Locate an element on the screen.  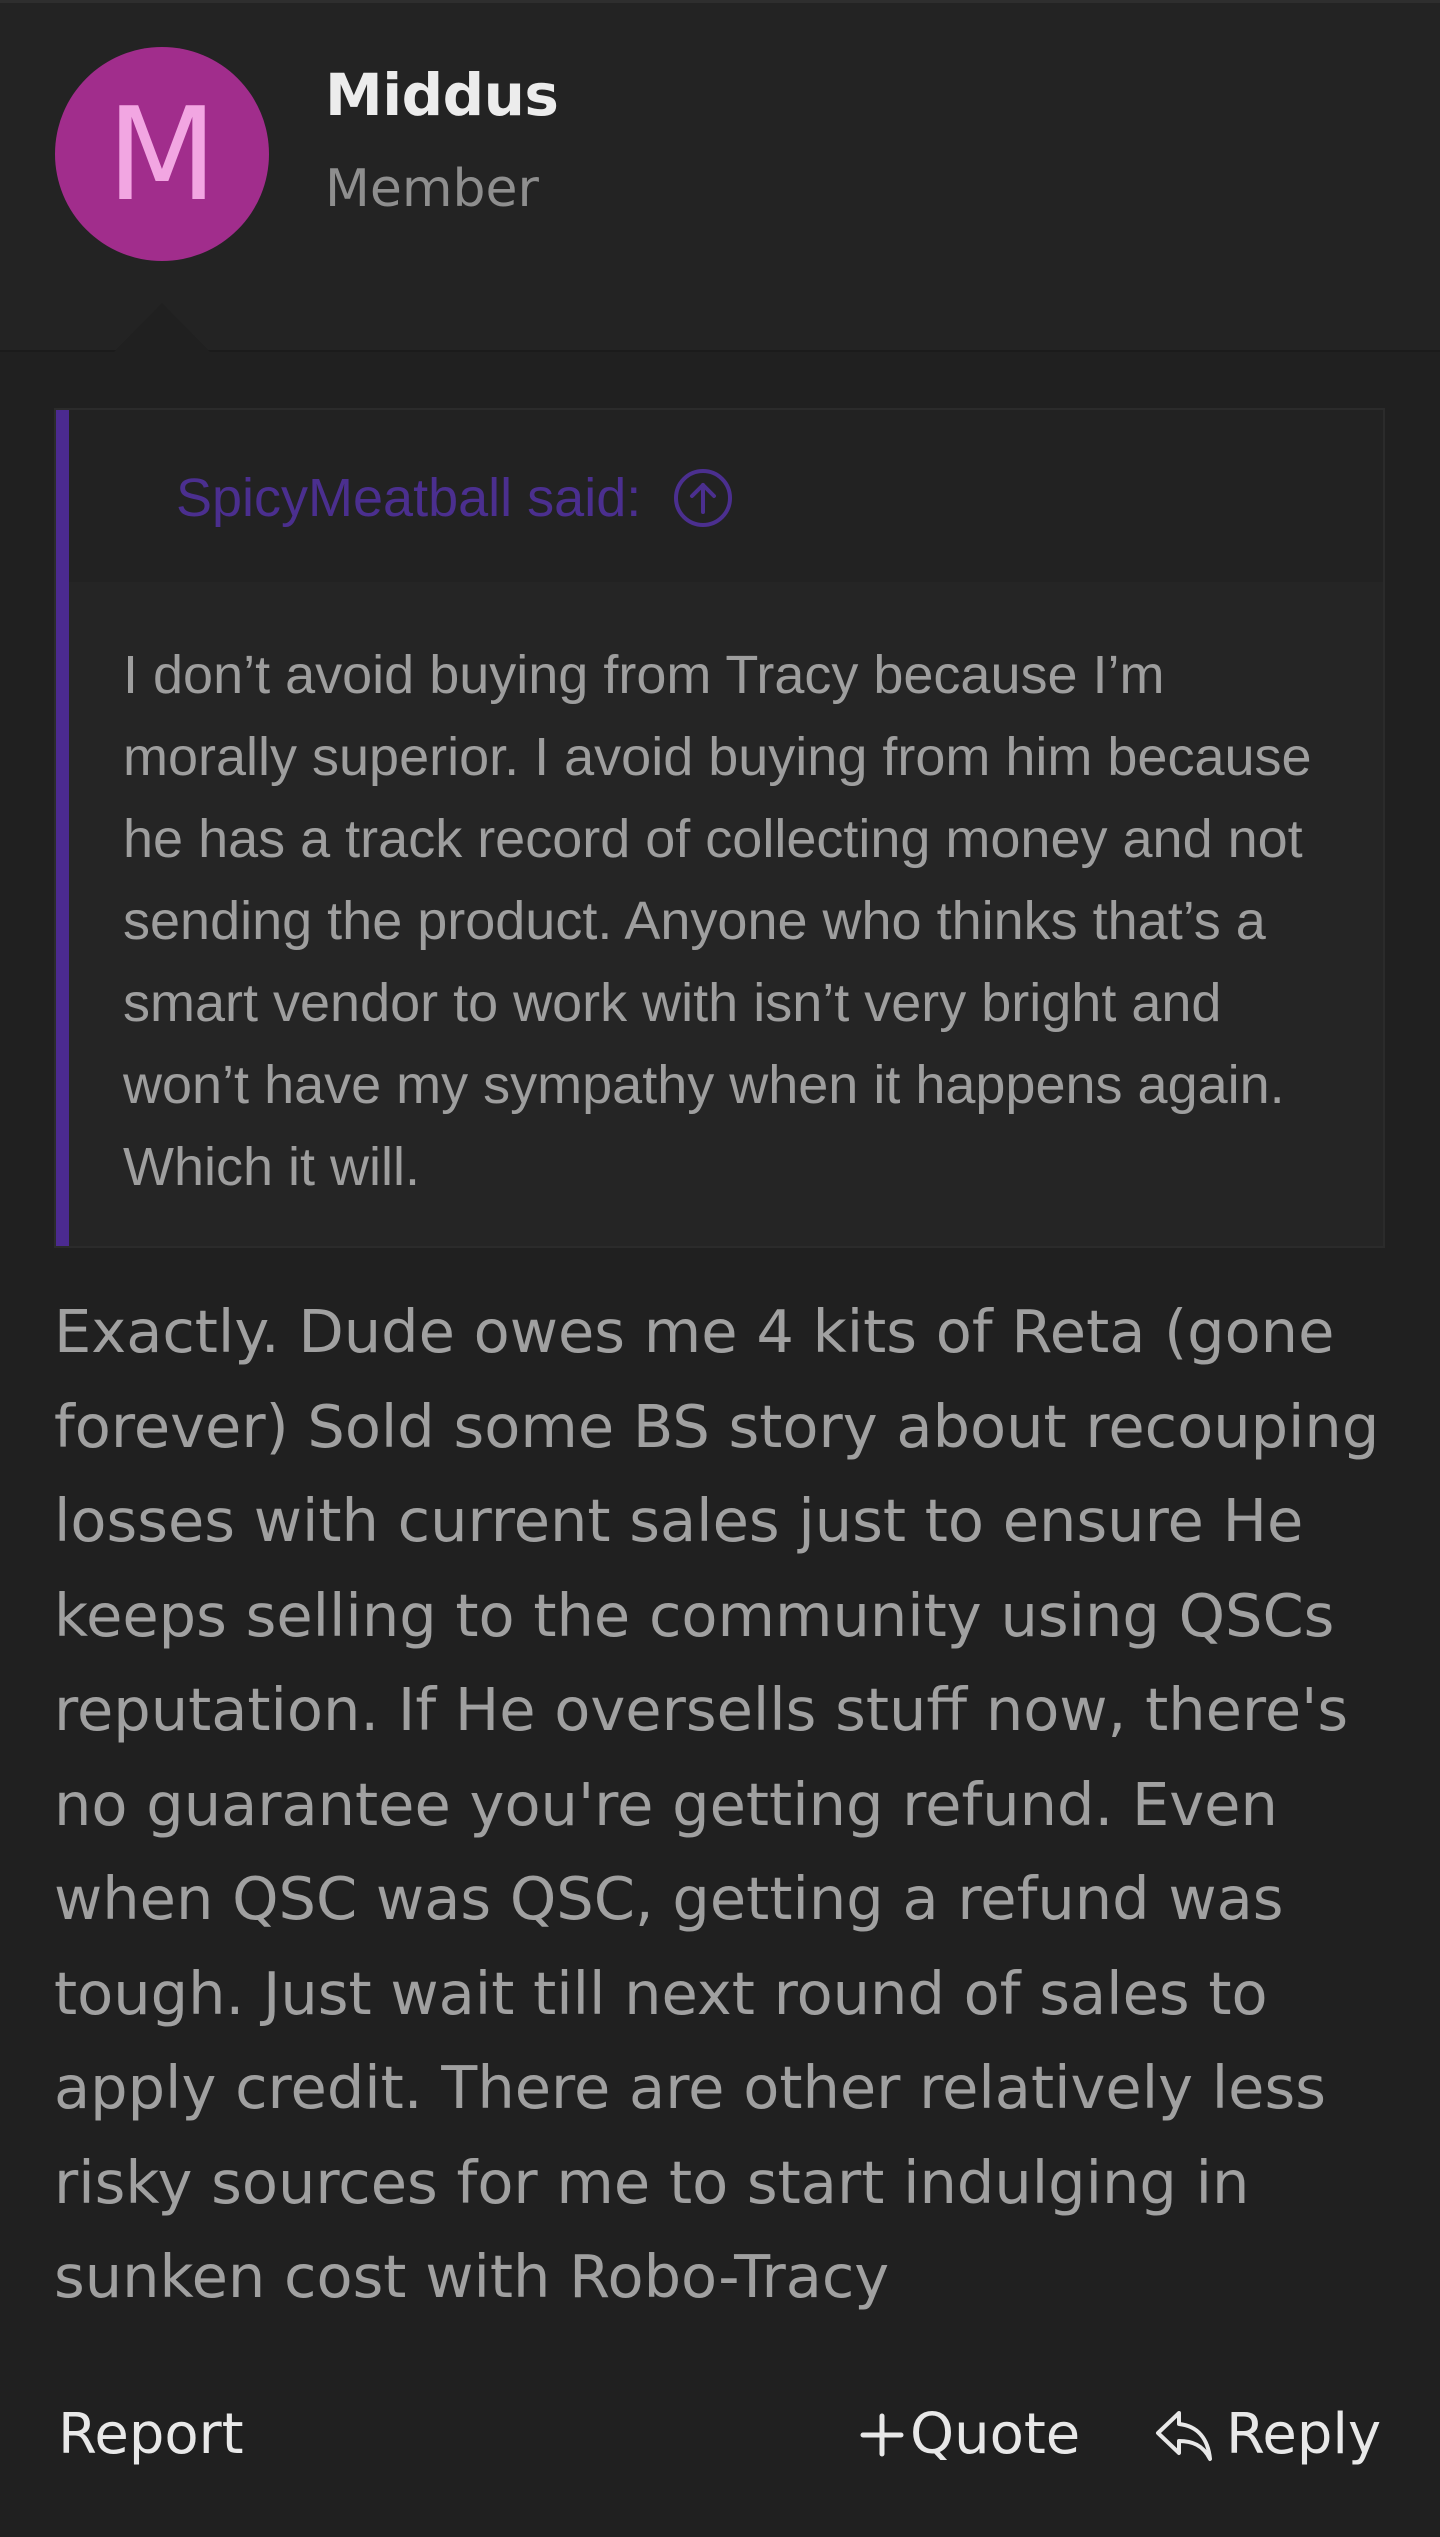
reply-label: Reply is located at coordinates (1304, 2434).